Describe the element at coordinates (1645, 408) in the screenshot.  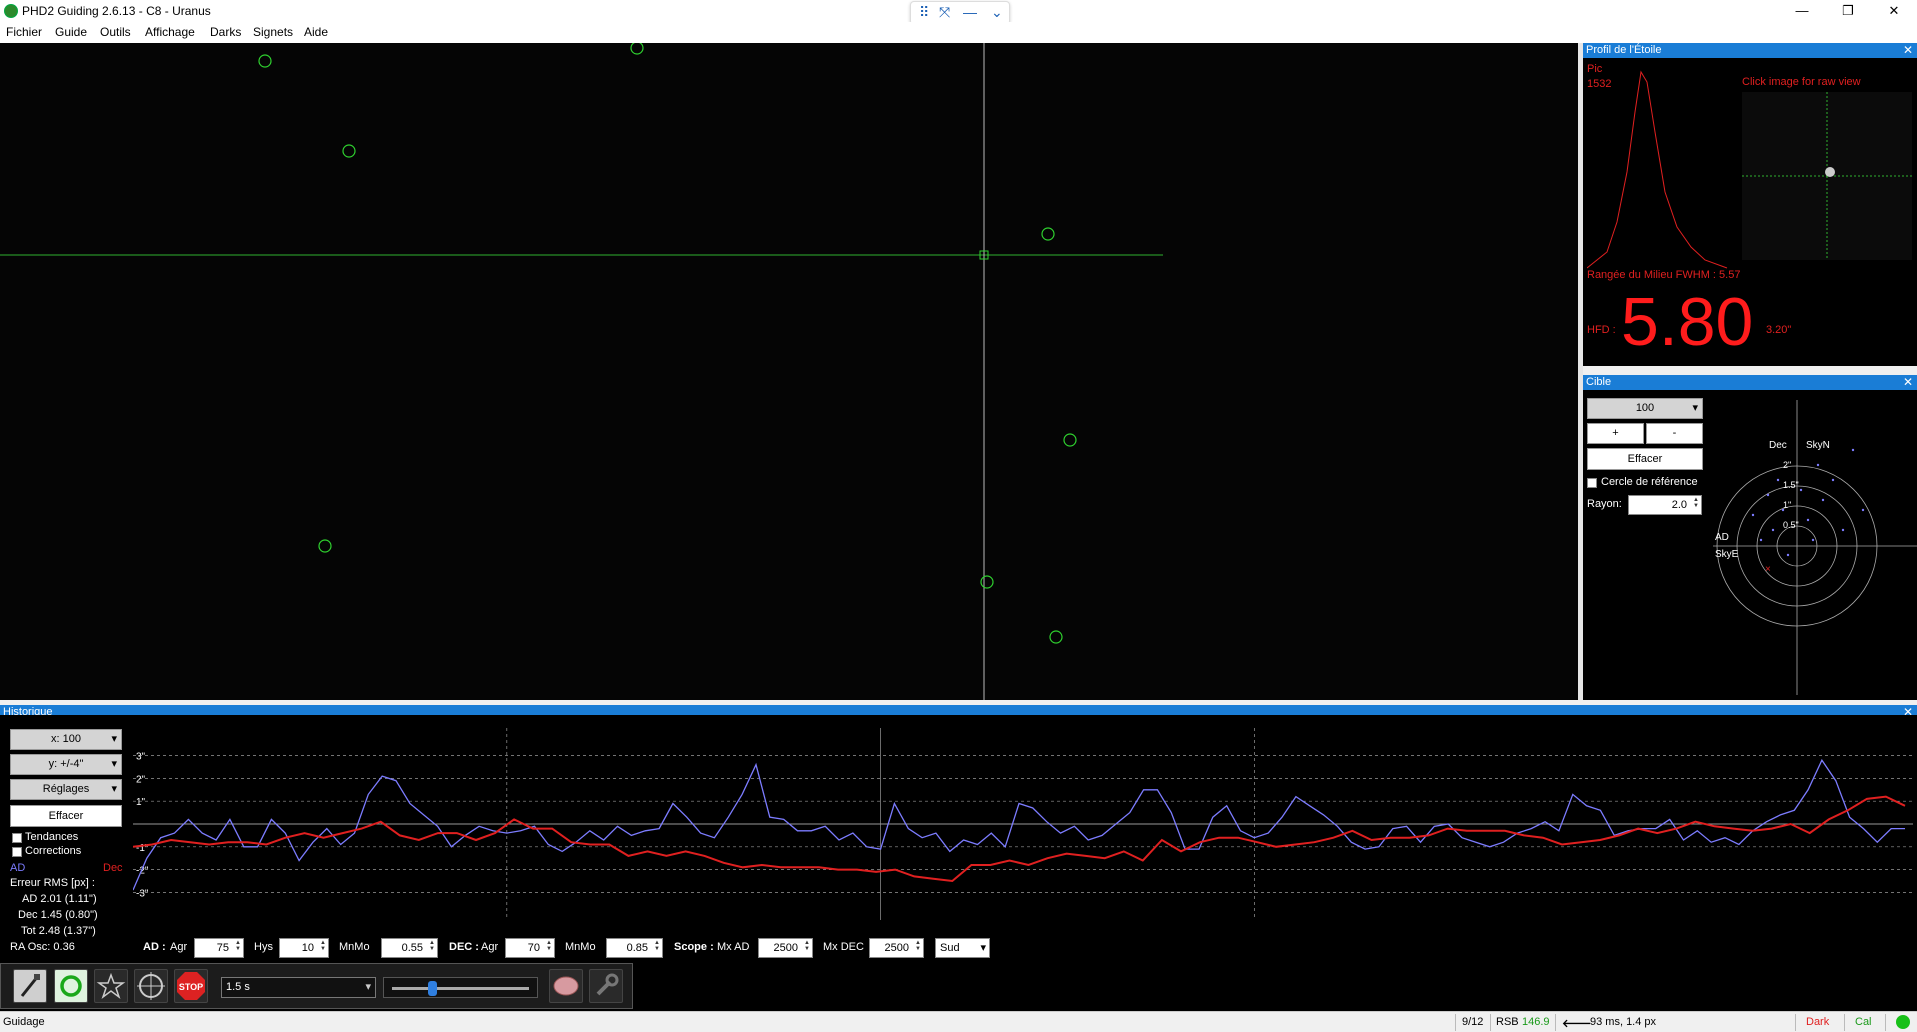
I see `scale-select: 100 ▾` at that location.